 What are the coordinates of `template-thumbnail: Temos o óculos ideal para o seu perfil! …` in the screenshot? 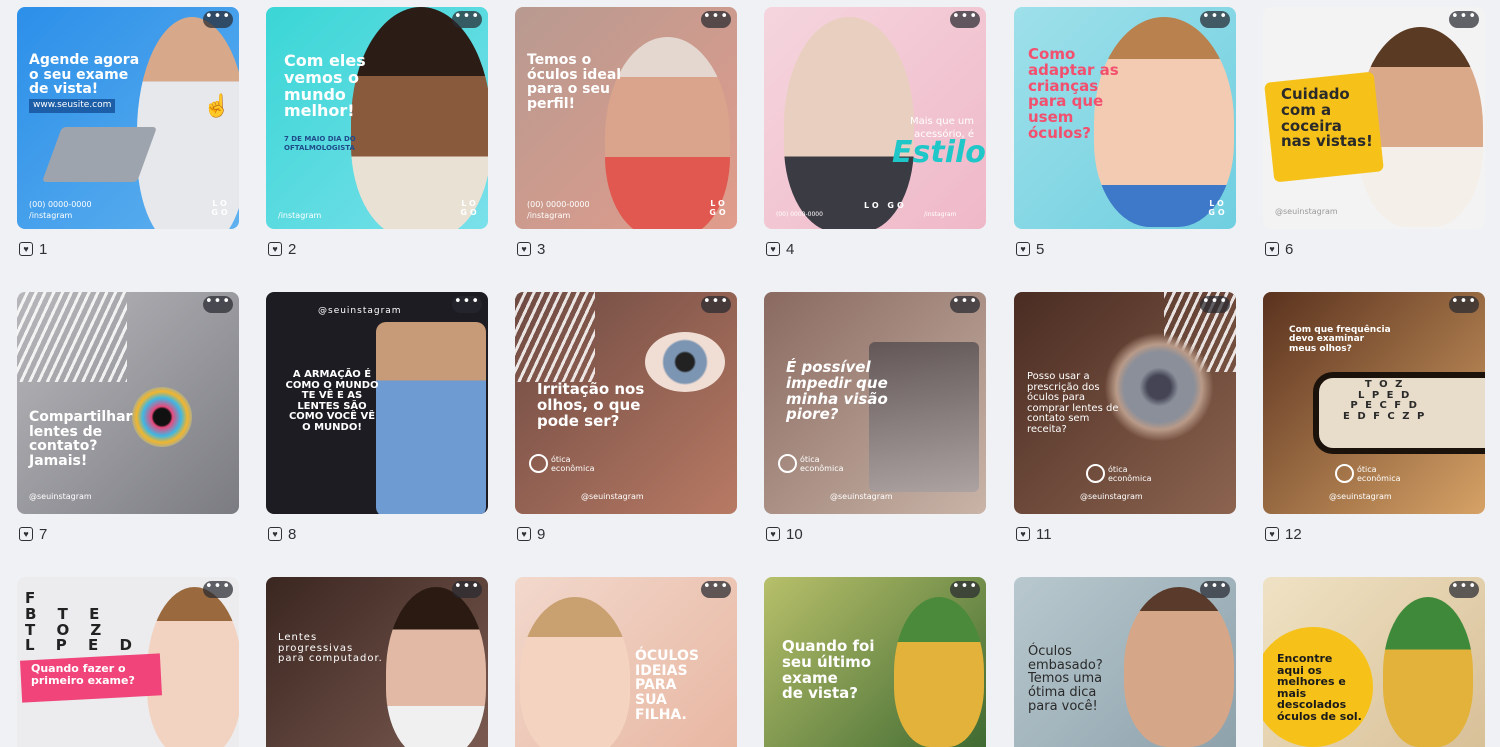 It's located at (626, 118).